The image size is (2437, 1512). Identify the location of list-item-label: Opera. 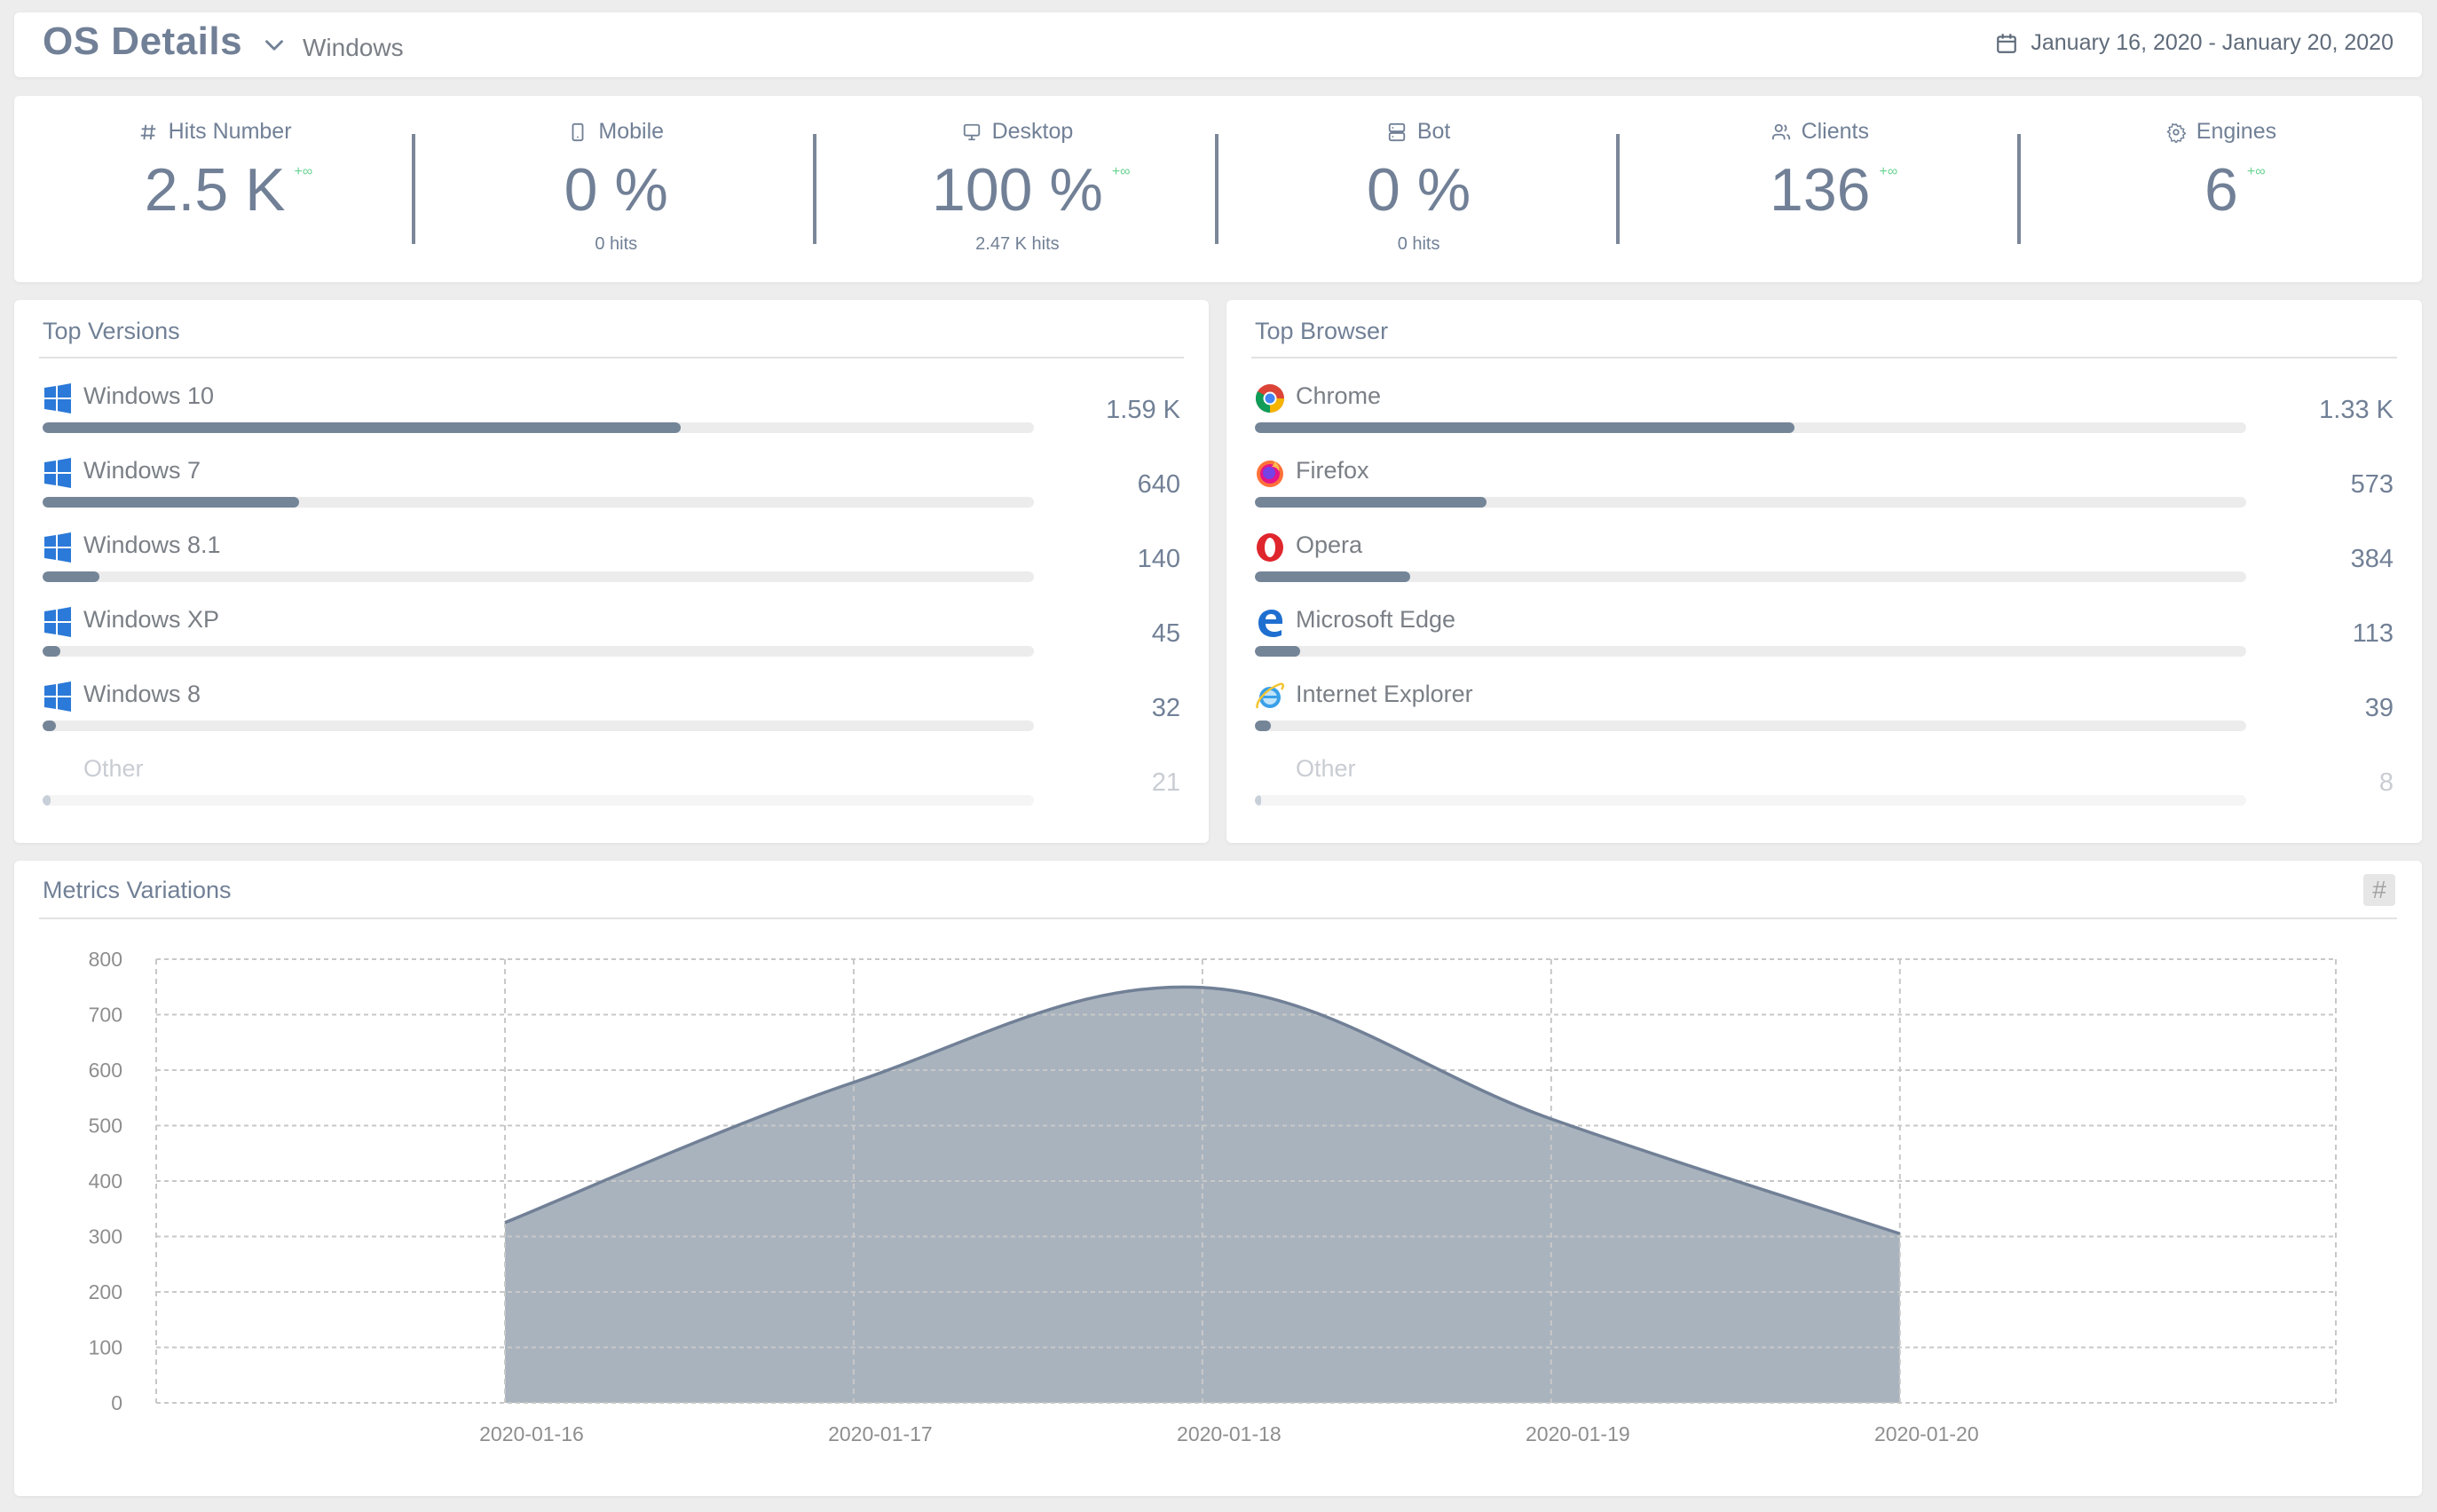
(1330, 545).